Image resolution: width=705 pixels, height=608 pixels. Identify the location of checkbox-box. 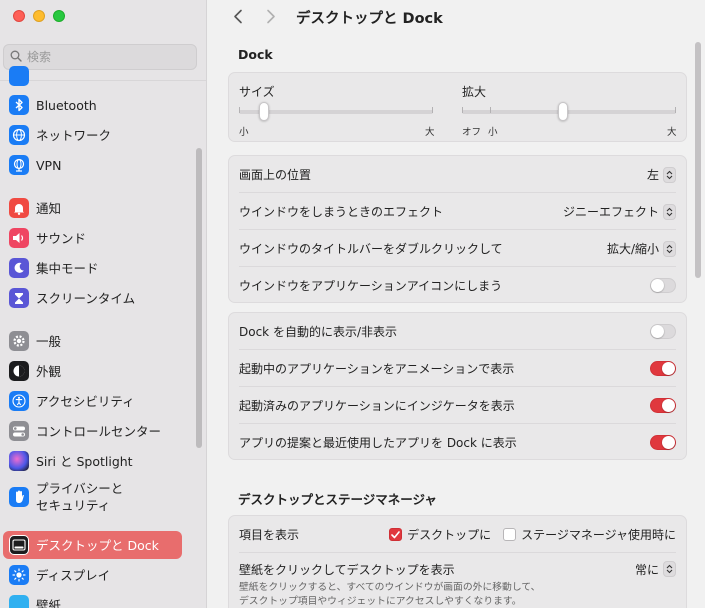
(510, 534).